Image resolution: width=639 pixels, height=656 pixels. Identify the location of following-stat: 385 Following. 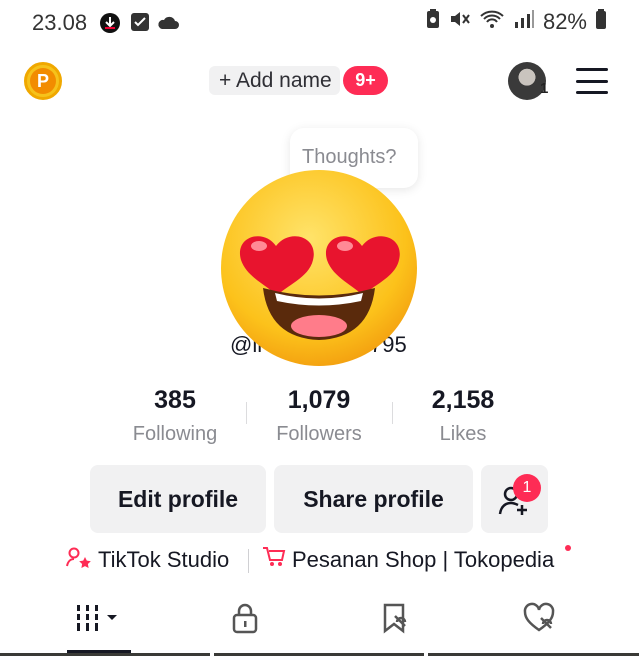
(175, 416).